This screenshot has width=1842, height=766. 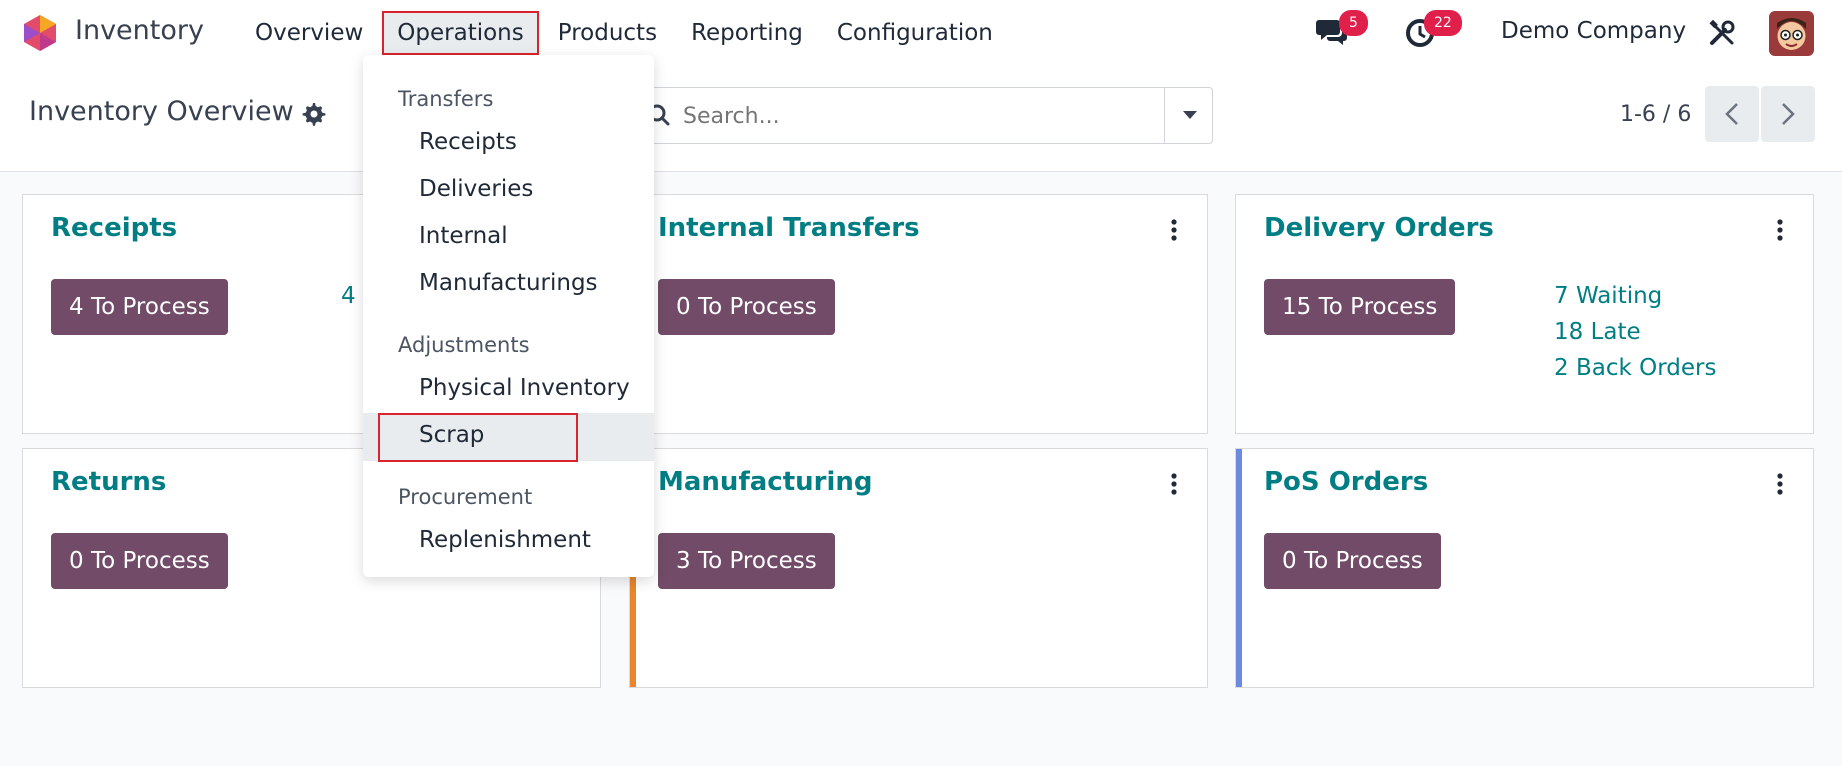 What do you see at coordinates (161, 111) in the screenshot?
I see `page-title: Inventory Overview` at bounding box center [161, 111].